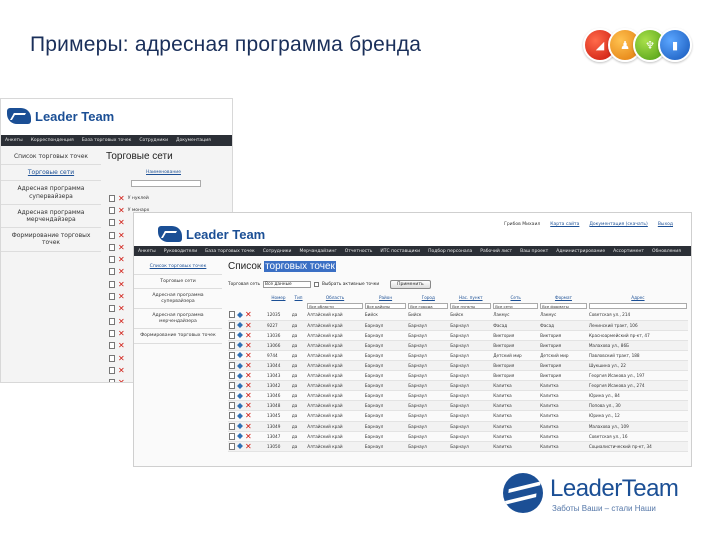 This screenshot has height=540, width=720. What do you see at coordinates (335, 297) in the screenshot?
I see `column-region: Область` at bounding box center [335, 297].